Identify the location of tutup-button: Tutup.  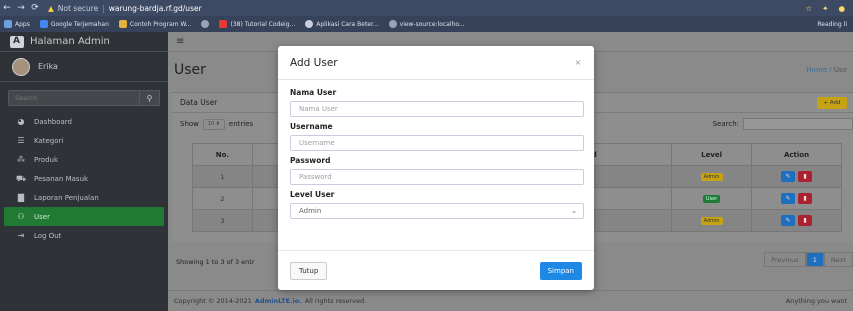
(309, 270).